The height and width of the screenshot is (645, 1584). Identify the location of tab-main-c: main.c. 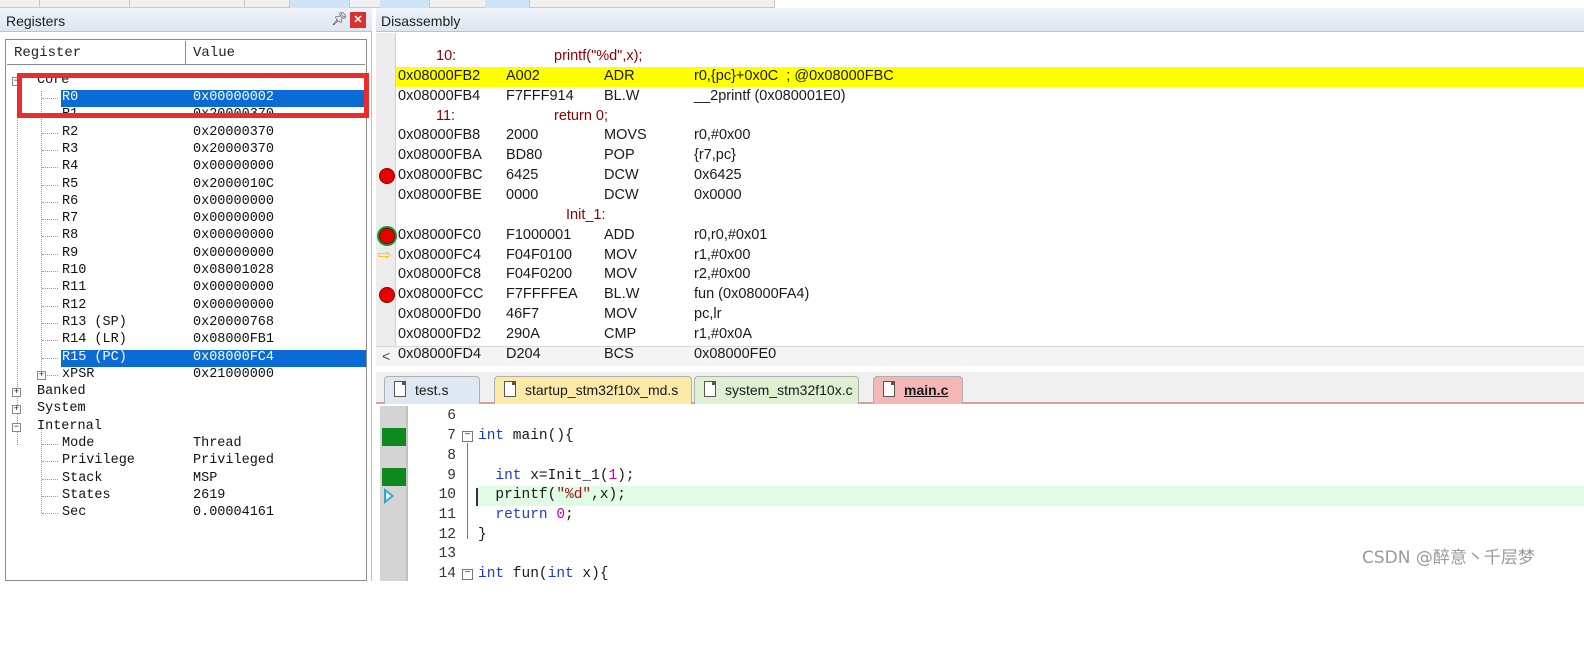
(918, 390).